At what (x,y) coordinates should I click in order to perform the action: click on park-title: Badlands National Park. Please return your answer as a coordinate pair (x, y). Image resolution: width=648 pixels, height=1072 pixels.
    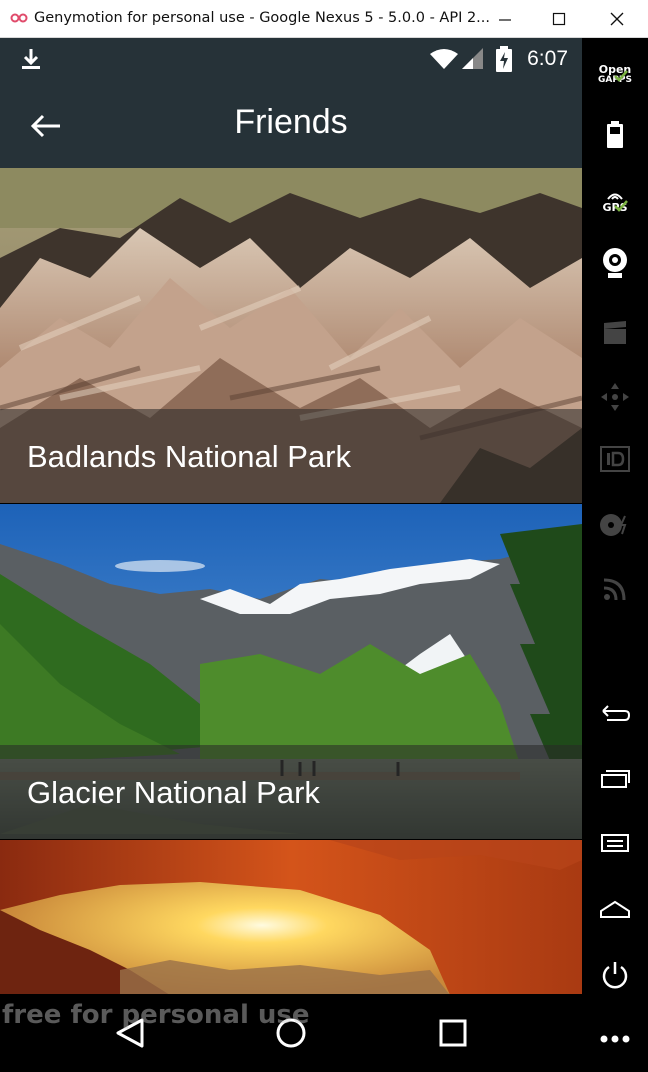
    Looking at the image, I should click on (189, 456).